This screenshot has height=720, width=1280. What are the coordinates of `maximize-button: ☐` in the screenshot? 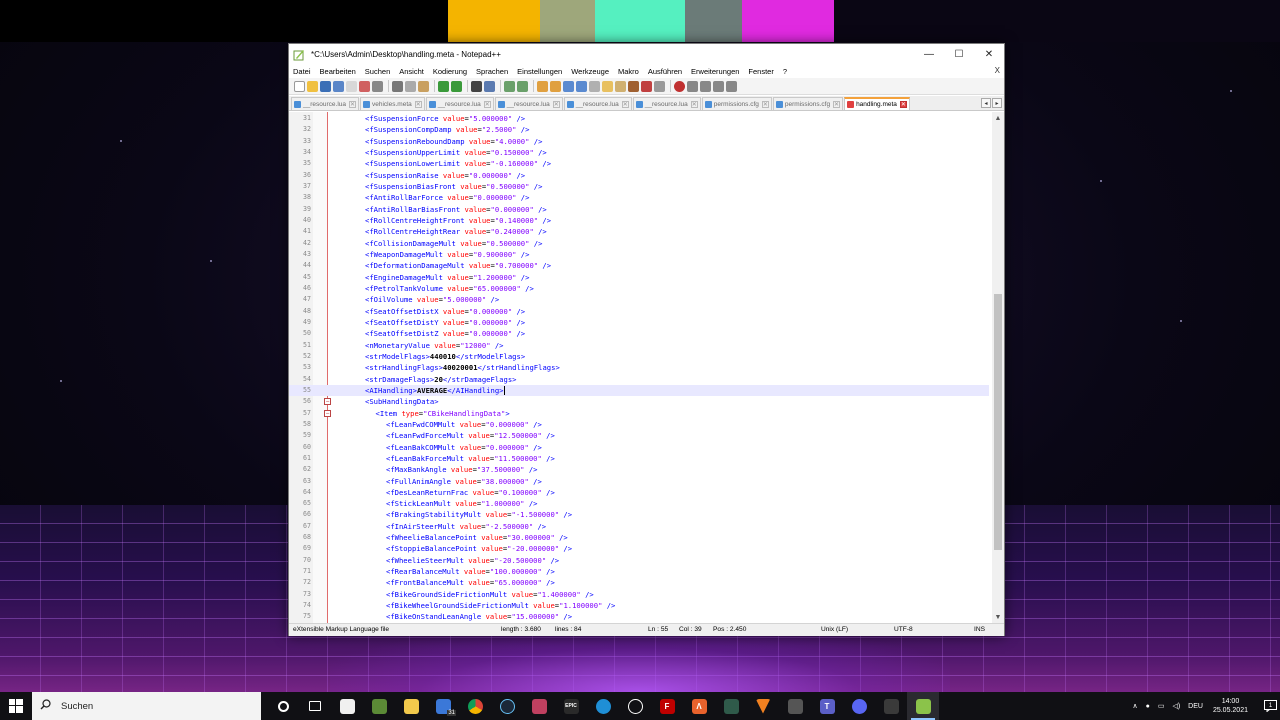 It's located at (959, 54).